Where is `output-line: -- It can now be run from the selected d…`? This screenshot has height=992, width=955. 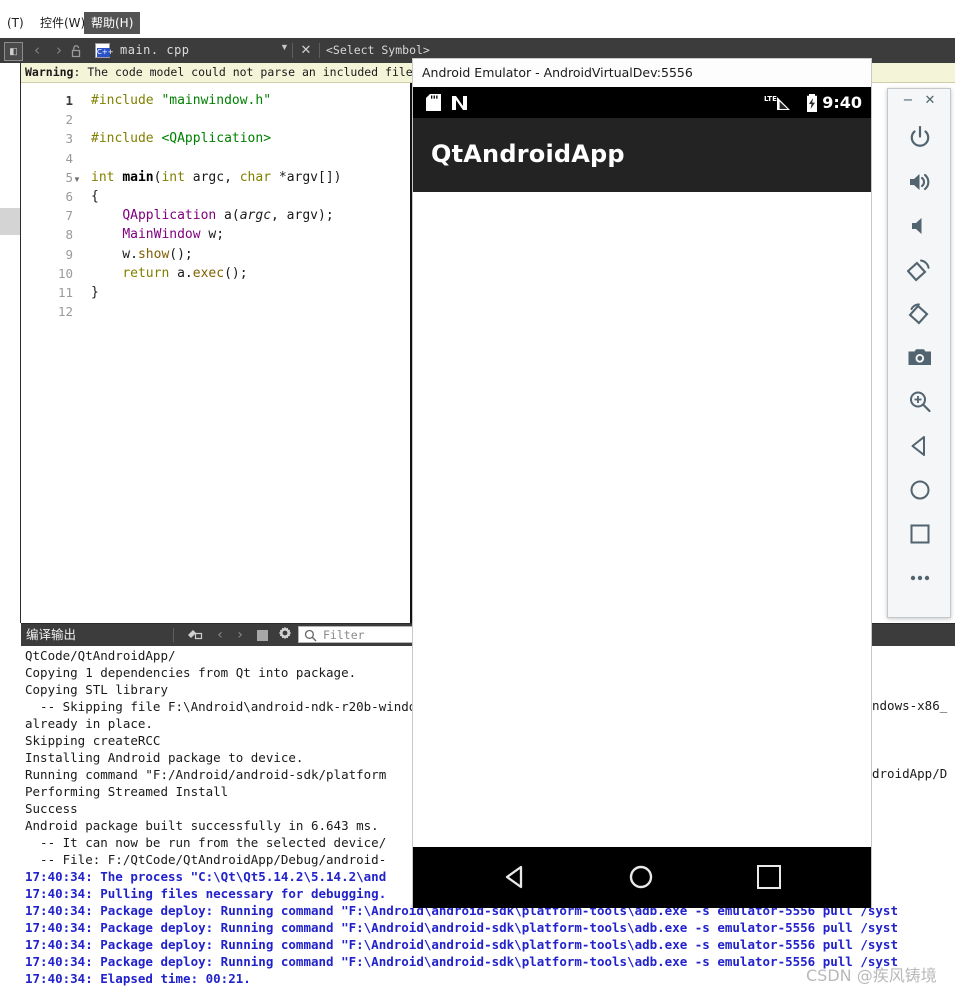 output-line: -- It can now be run from the selected d… is located at coordinates (206, 842).